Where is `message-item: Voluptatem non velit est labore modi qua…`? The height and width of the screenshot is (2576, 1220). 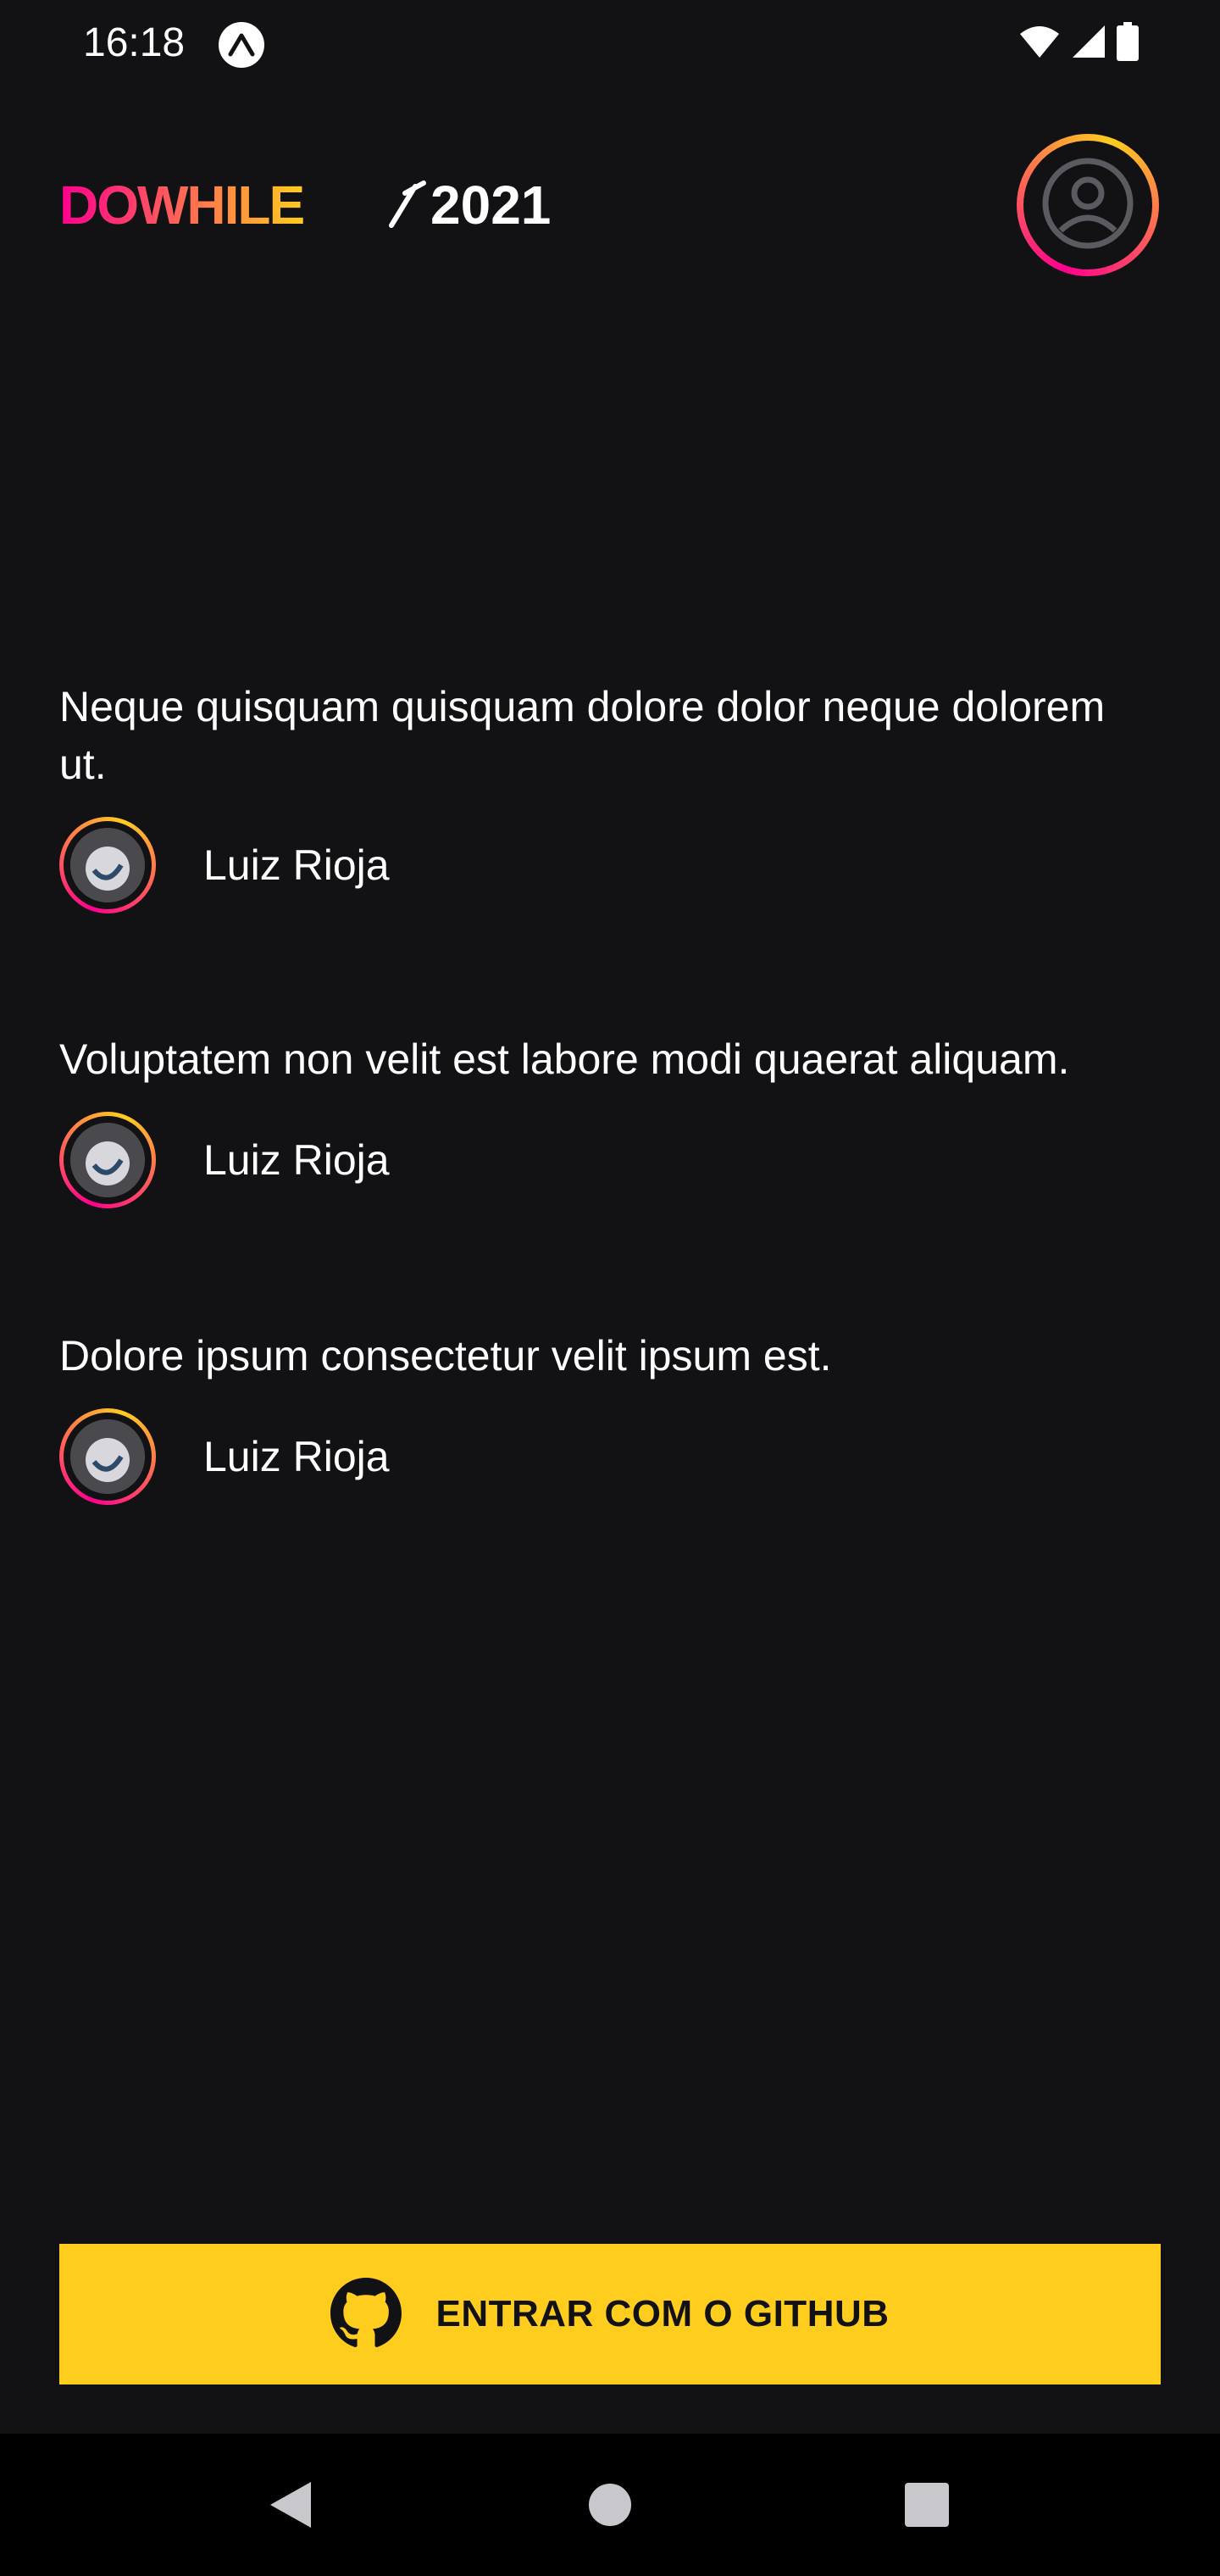 message-item: Voluptatem non velit est labore modi qua… is located at coordinates (564, 1119).